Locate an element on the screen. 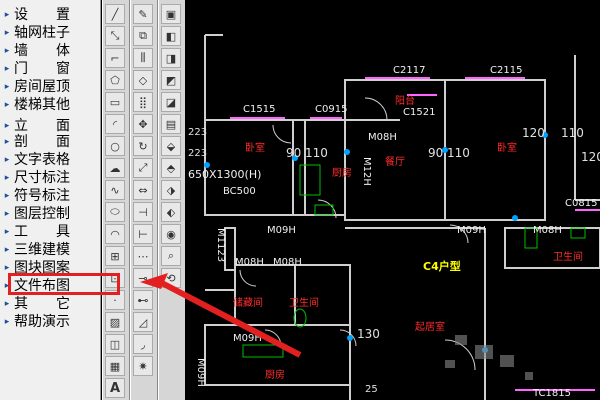 This screenshot has height=400, width=600. ellipse-arc-tool-icon: ◠ is located at coordinates (115, 234).